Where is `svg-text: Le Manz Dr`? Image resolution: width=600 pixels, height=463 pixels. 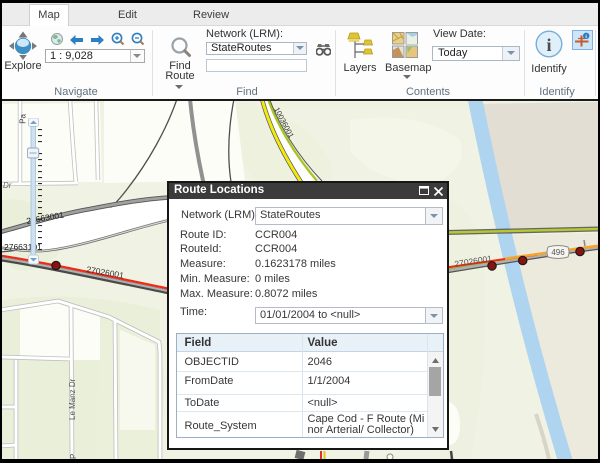
svg-text: Le Manz Dr is located at coordinates (72, 399).